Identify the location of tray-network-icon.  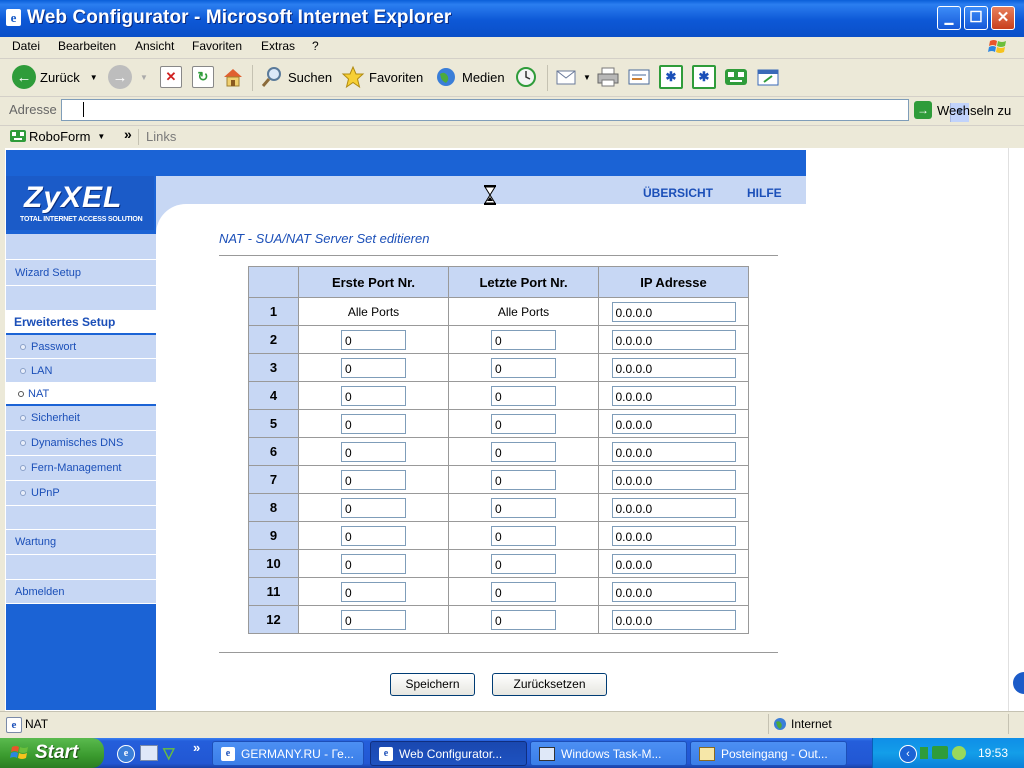
(924, 753).